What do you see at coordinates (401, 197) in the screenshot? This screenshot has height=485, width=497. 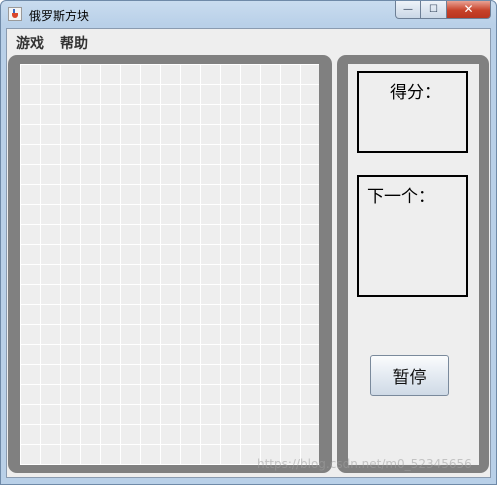 I see `next-piece-label: 下一个：` at bounding box center [401, 197].